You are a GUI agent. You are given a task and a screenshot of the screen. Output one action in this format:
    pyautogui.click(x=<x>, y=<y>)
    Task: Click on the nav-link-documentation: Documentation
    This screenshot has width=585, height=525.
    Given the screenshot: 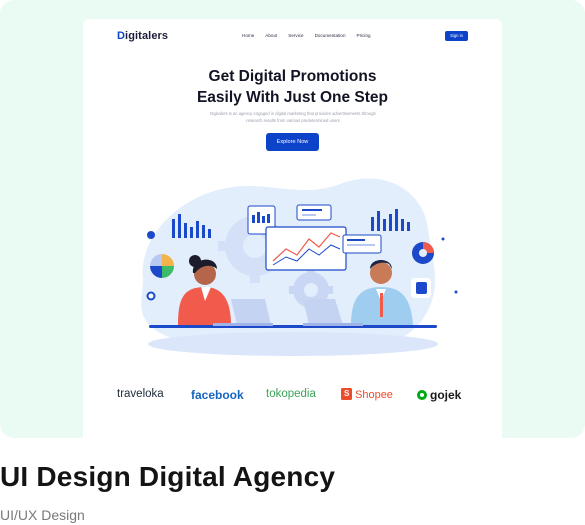 What is the action you would take?
    pyautogui.click(x=330, y=35)
    